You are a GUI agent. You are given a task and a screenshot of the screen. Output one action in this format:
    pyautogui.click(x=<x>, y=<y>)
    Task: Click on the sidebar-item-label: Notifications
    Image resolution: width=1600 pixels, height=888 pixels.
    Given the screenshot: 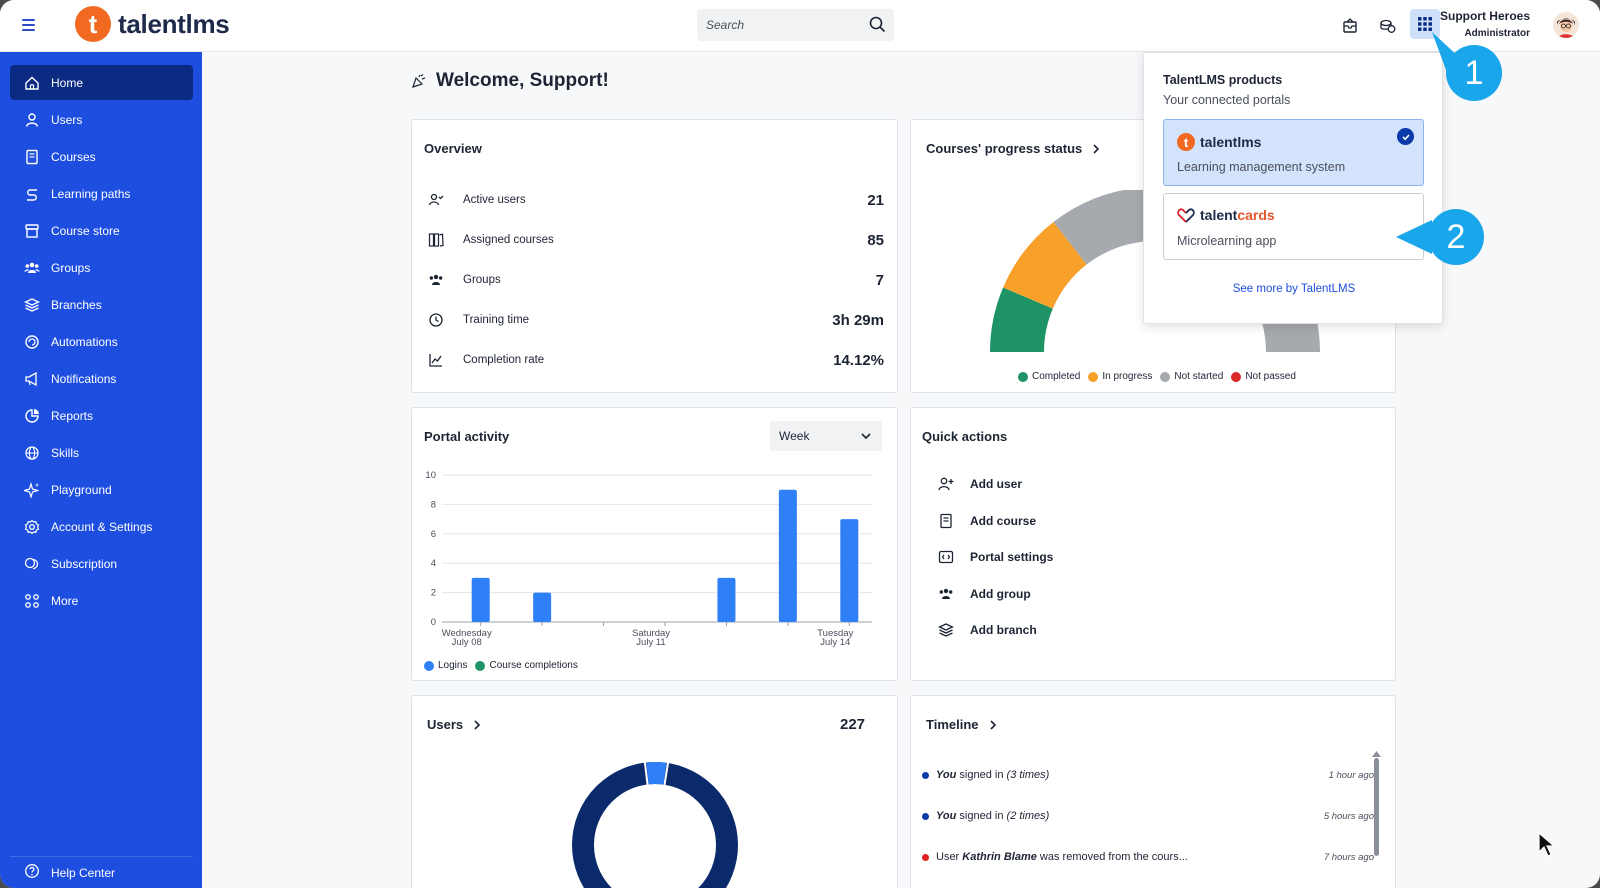 What is the action you would take?
    pyautogui.click(x=84, y=378)
    